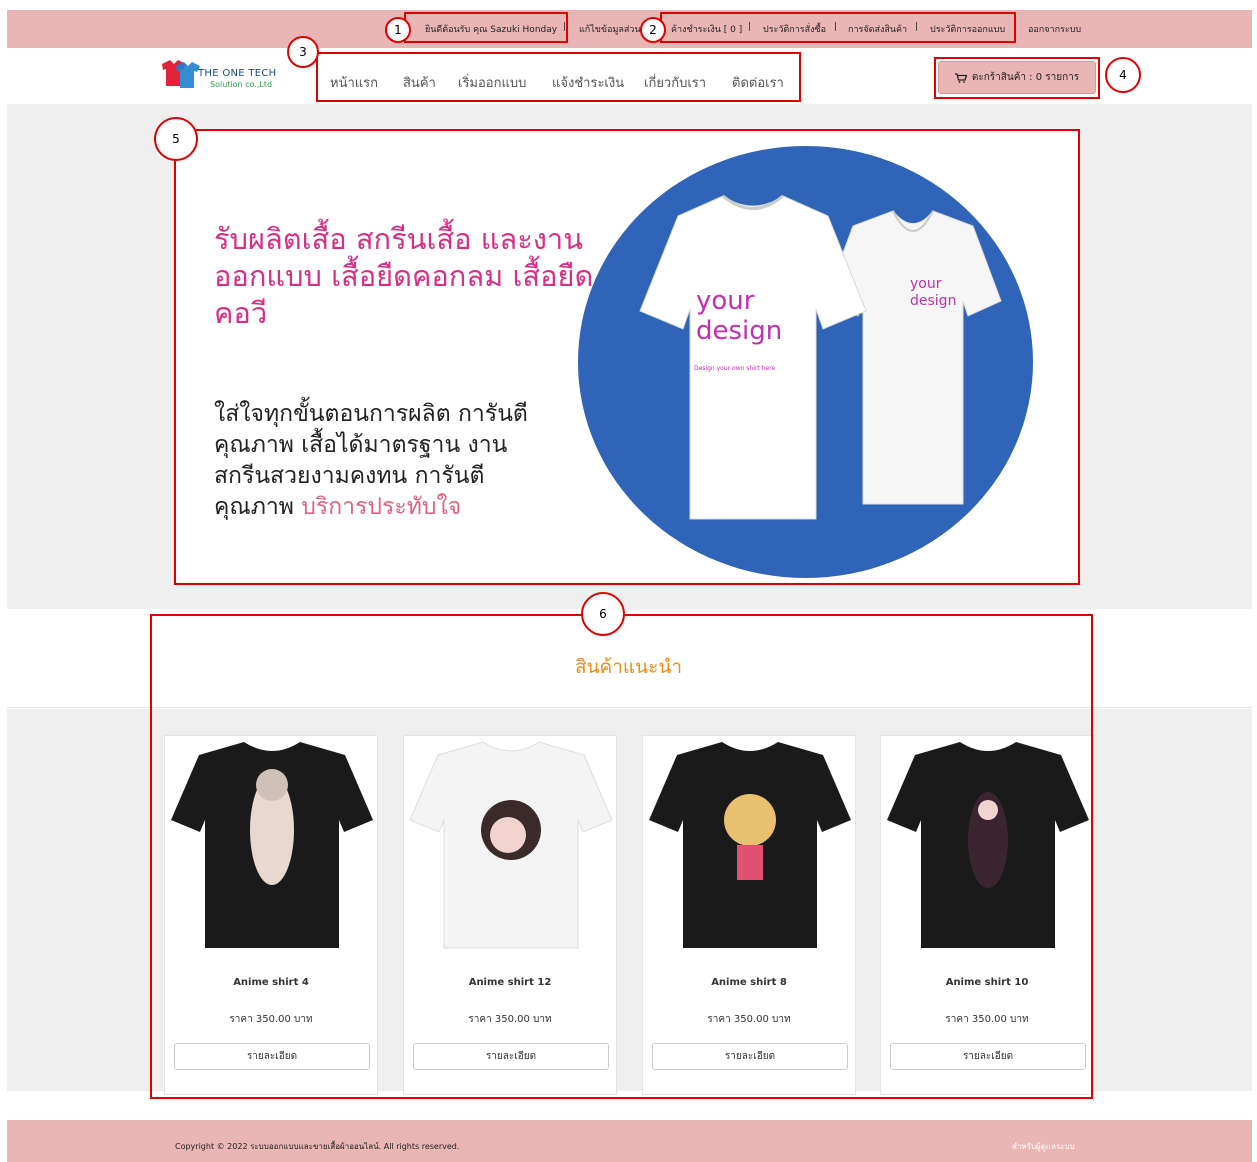  Describe the element at coordinates (398, 30) in the screenshot. I see `annotation-marker-1: 1` at that location.